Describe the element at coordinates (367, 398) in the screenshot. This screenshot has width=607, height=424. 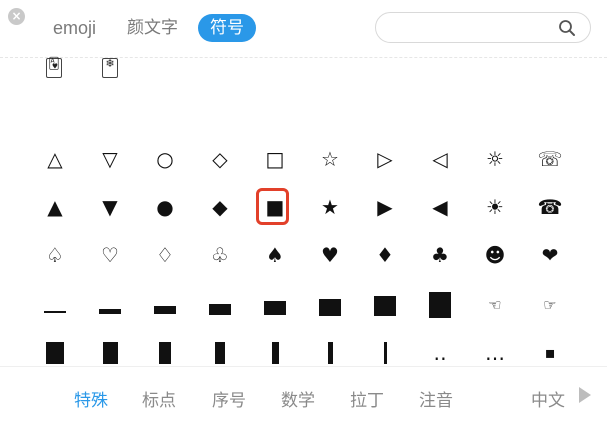
I see `category-latin: 拉丁` at that location.